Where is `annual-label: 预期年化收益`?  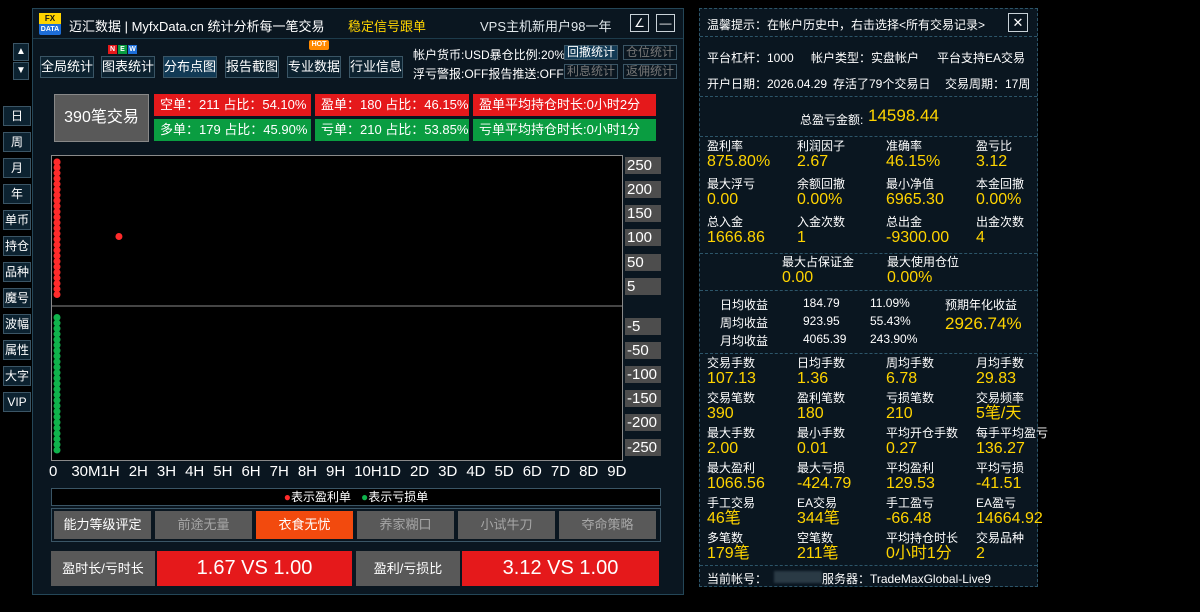
annual-label: 预期年化收益 is located at coordinates (981, 305).